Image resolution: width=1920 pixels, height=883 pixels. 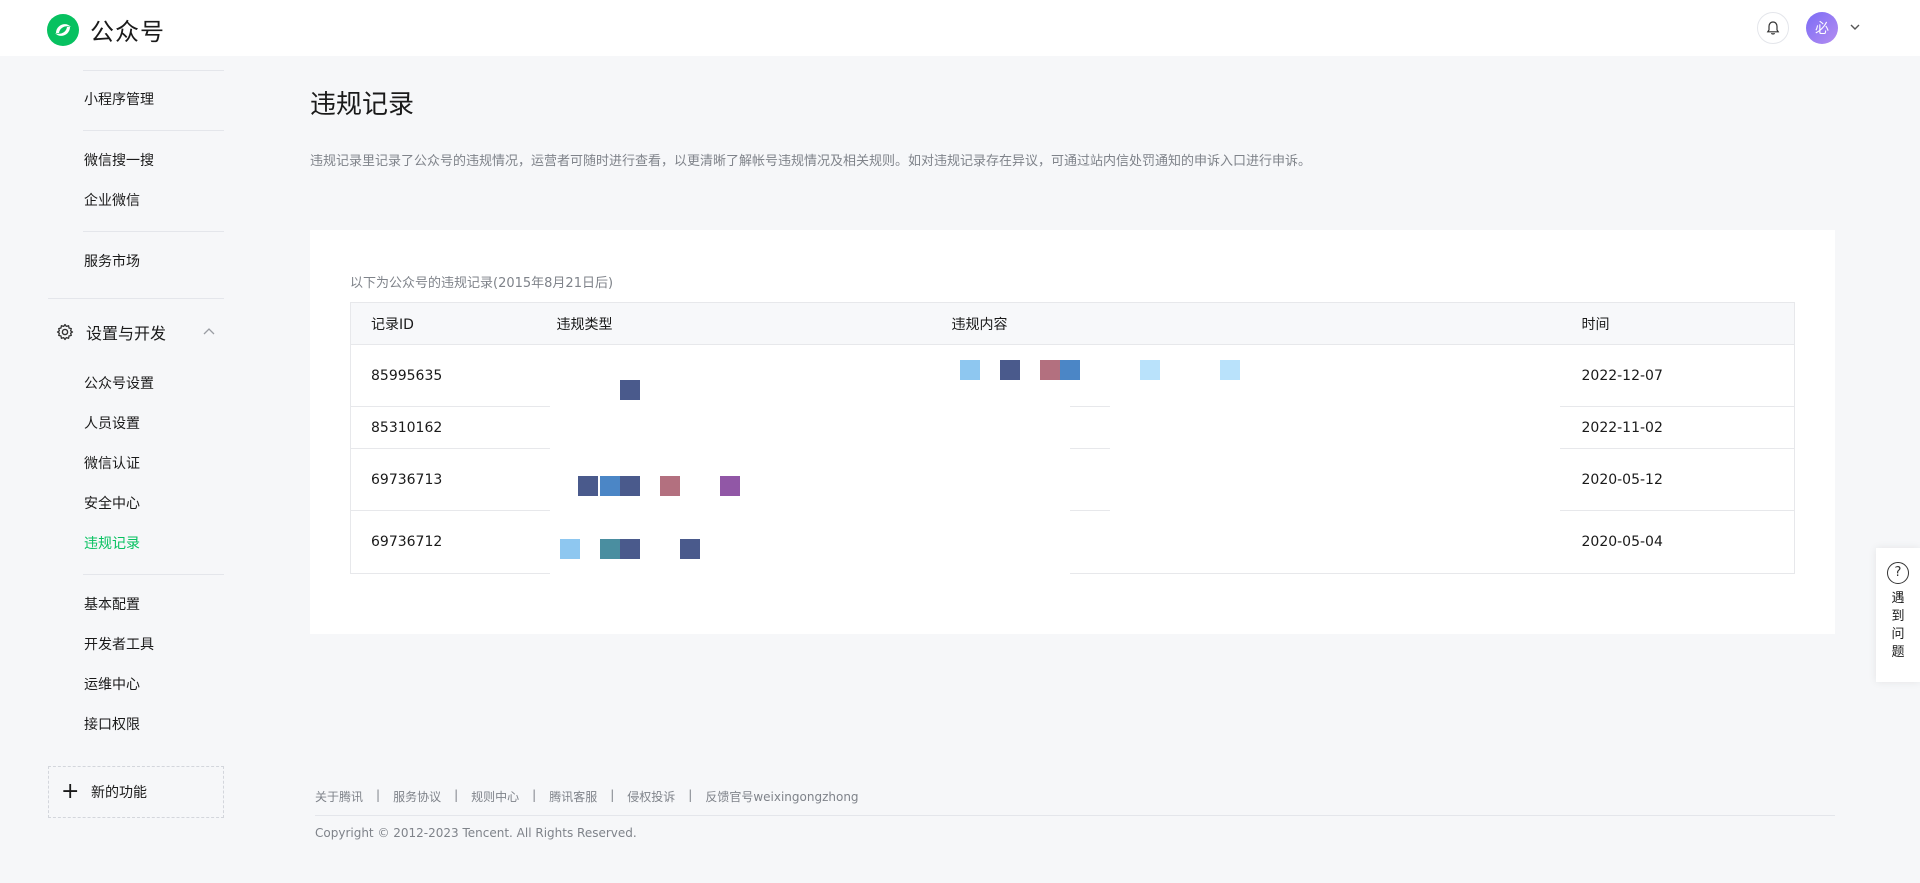 I want to click on column-header-type: 违规类型, so click(x=734, y=323).